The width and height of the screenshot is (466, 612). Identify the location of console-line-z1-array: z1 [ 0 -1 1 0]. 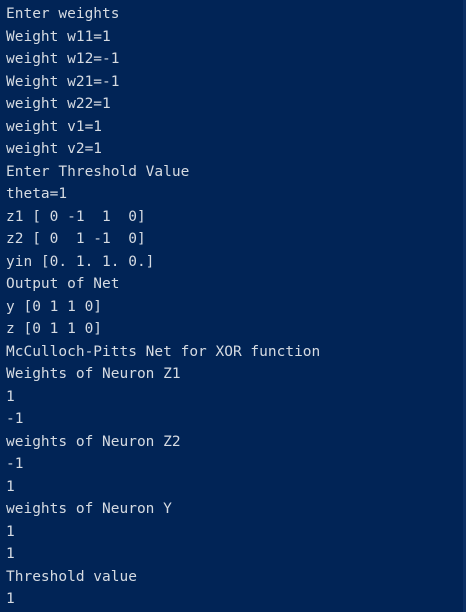
(76, 216).